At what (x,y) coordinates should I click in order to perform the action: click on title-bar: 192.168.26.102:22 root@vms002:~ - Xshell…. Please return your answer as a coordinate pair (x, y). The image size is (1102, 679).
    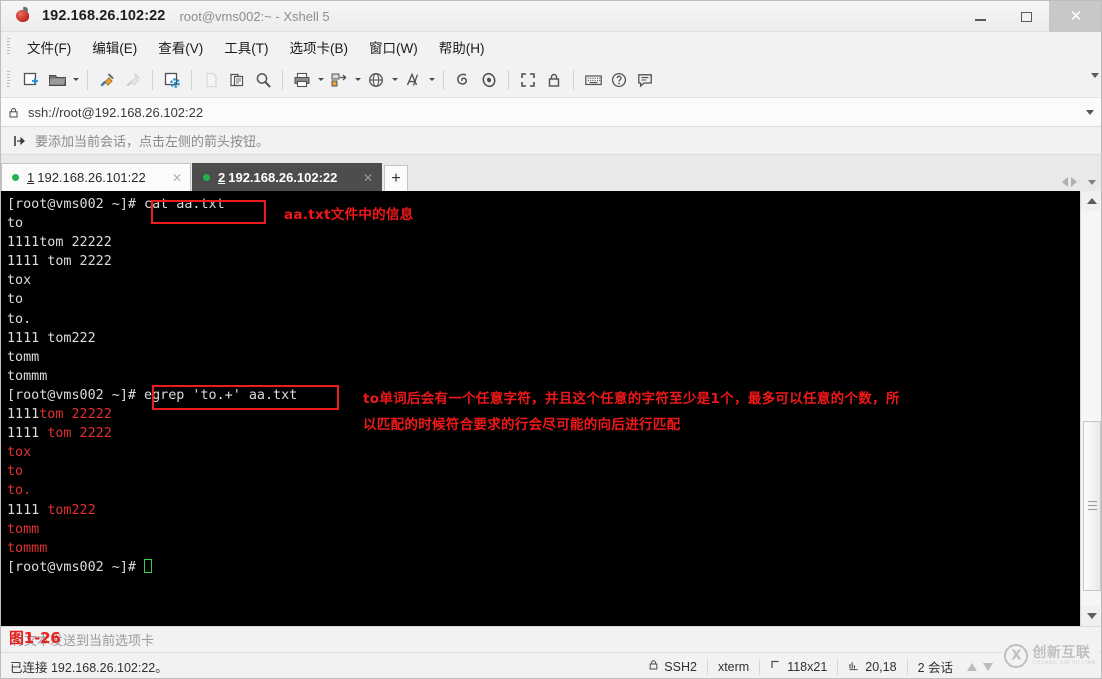
    Looking at the image, I should click on (551, 16).